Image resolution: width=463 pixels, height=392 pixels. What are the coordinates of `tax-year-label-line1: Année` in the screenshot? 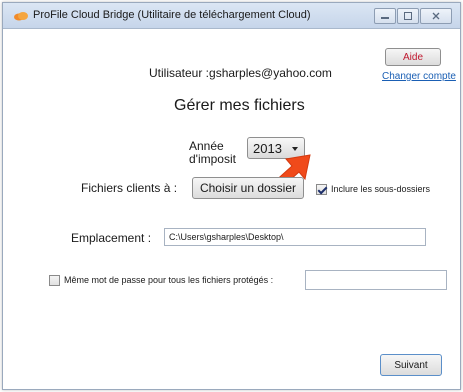 It's located at (206, 146).